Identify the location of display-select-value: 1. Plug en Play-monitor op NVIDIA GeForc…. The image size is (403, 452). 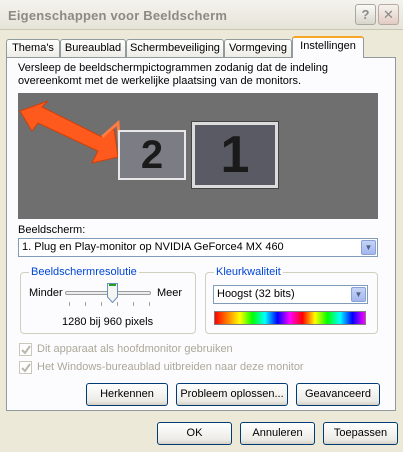
(153, 247).